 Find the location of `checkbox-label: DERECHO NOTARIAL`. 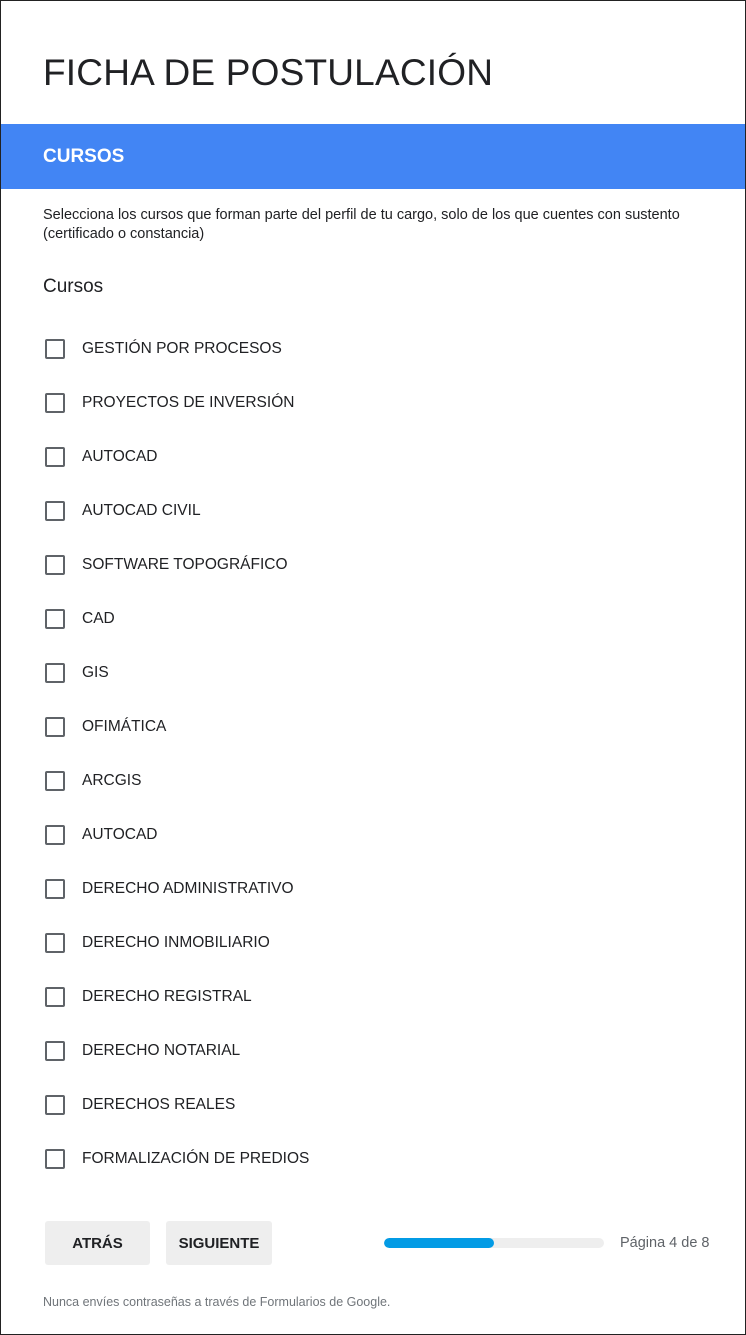

checkbox-label: DERECHO NOTARIAL is located at coordinates (161, 1050).